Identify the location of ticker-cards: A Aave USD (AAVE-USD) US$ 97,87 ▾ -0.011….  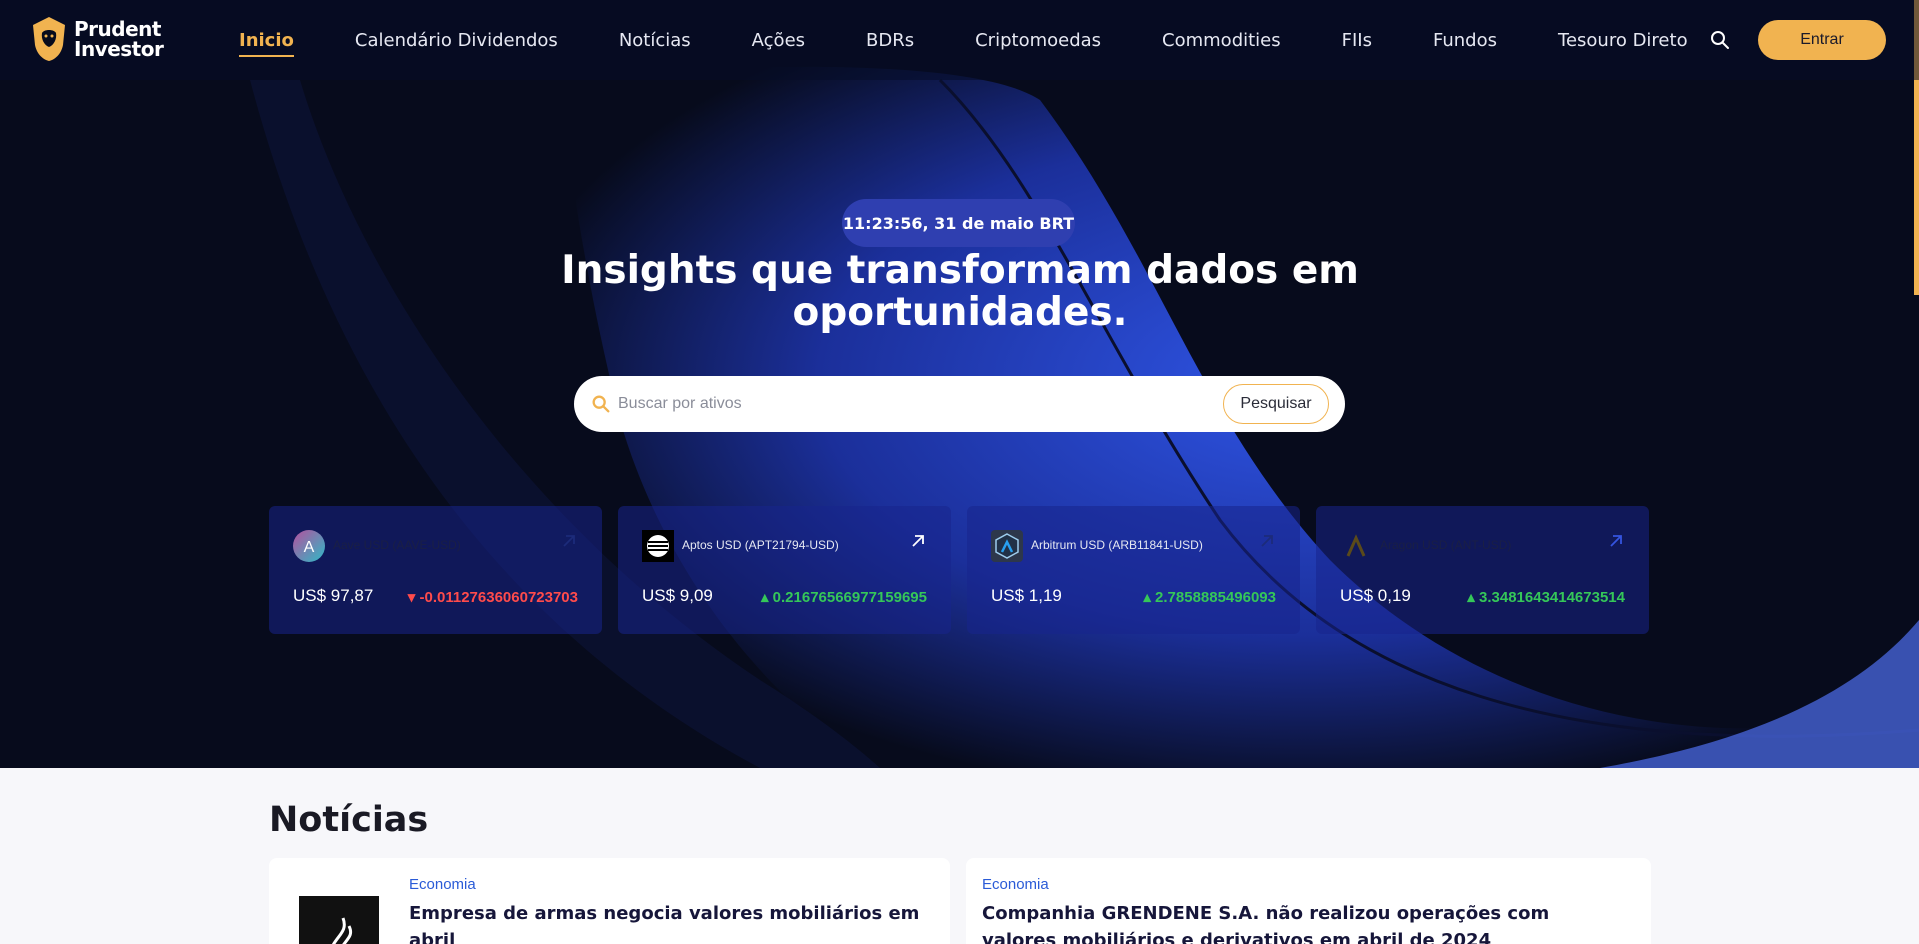
(960, 570).